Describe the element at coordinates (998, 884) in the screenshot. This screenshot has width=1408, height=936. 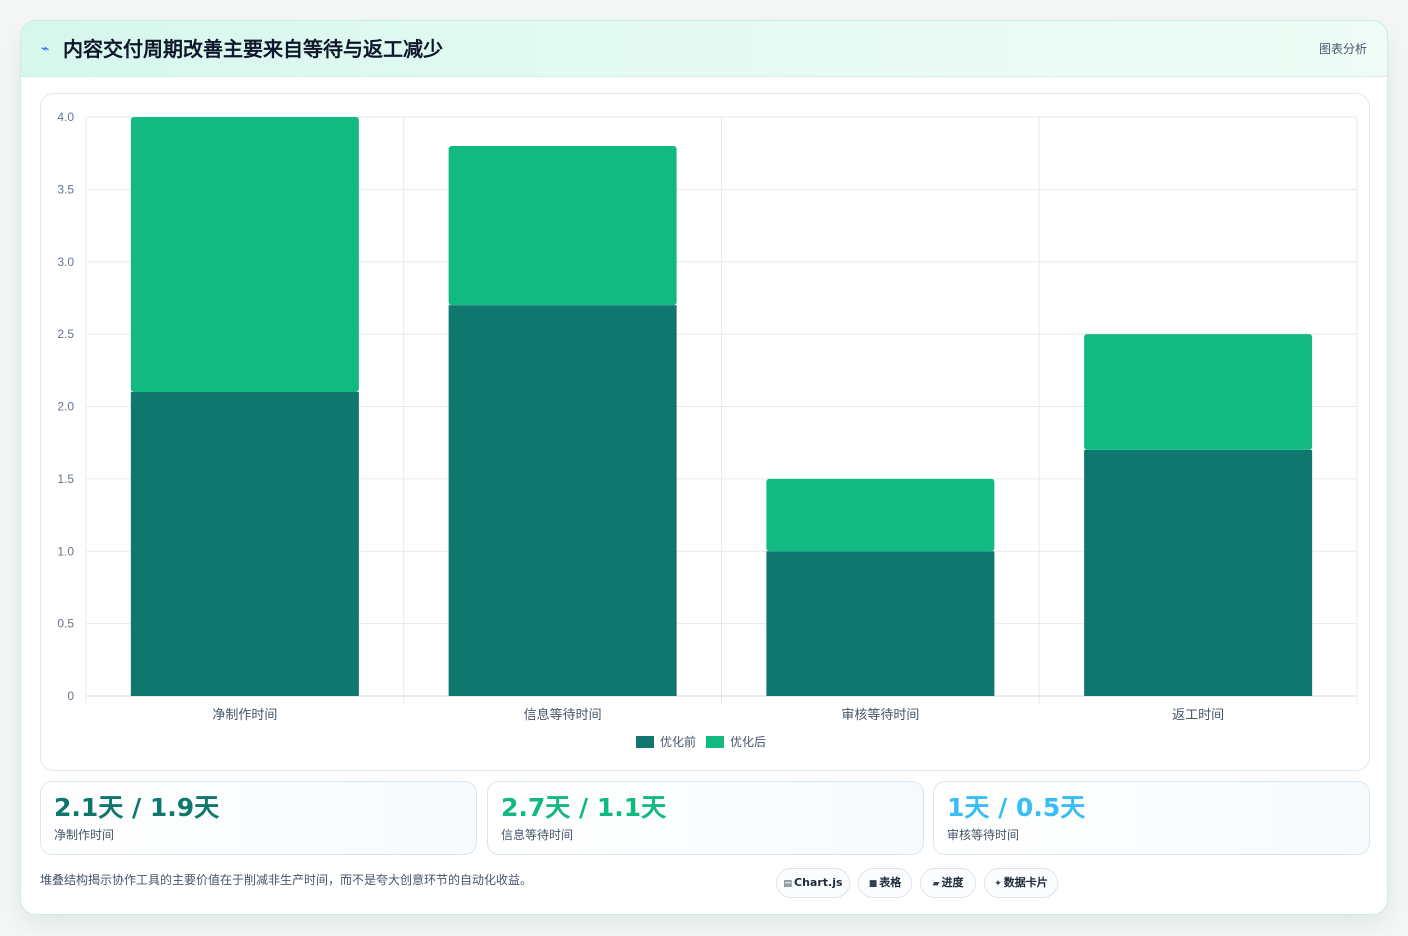
I see `sparkle-icon: ✦` at that location.